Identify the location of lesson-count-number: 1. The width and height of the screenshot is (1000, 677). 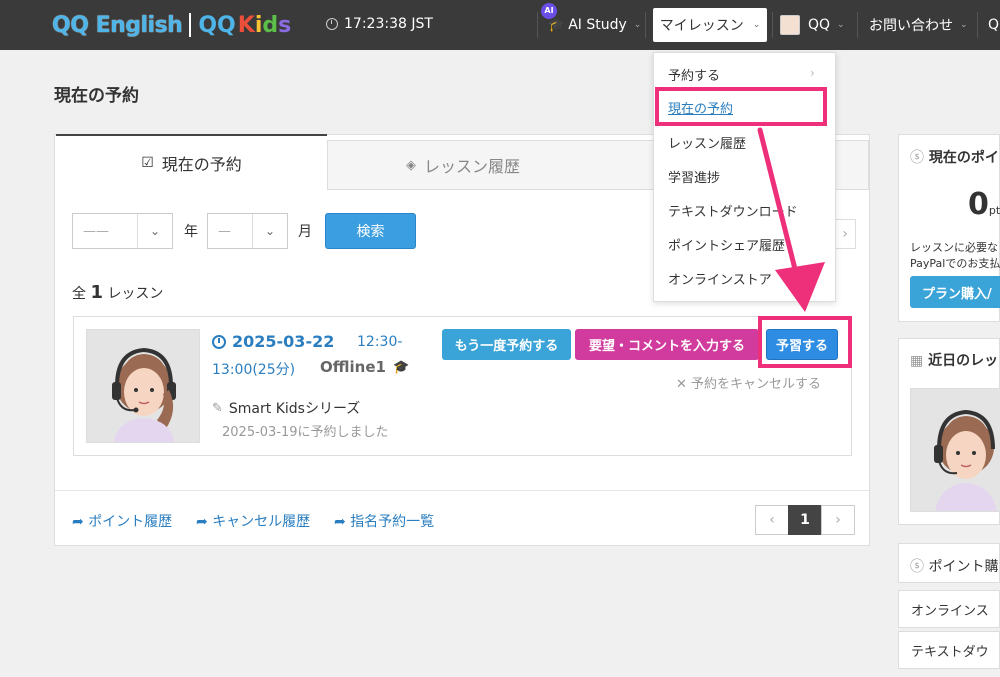
(96, 292).